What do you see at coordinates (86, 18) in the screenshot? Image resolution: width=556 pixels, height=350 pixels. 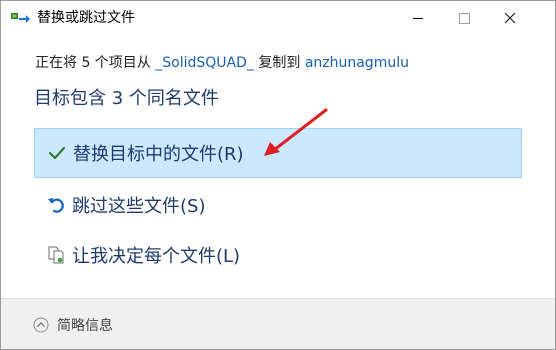 I see `window-title: 替换或跳过文件` at bounding box center [86, 18].